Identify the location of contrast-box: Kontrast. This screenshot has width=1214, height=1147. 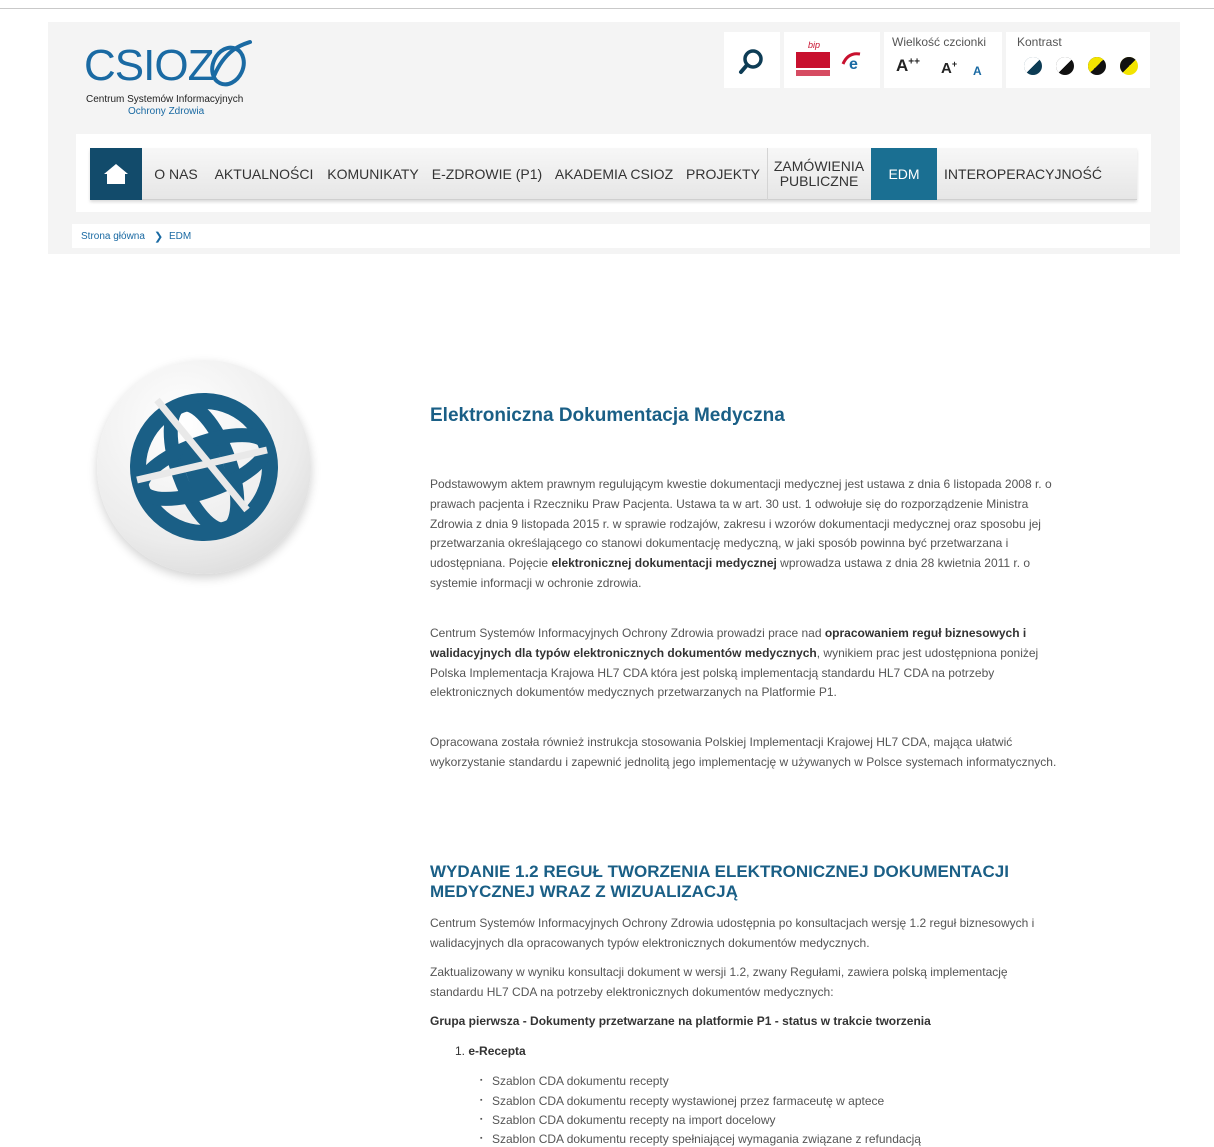
(1078, 60).